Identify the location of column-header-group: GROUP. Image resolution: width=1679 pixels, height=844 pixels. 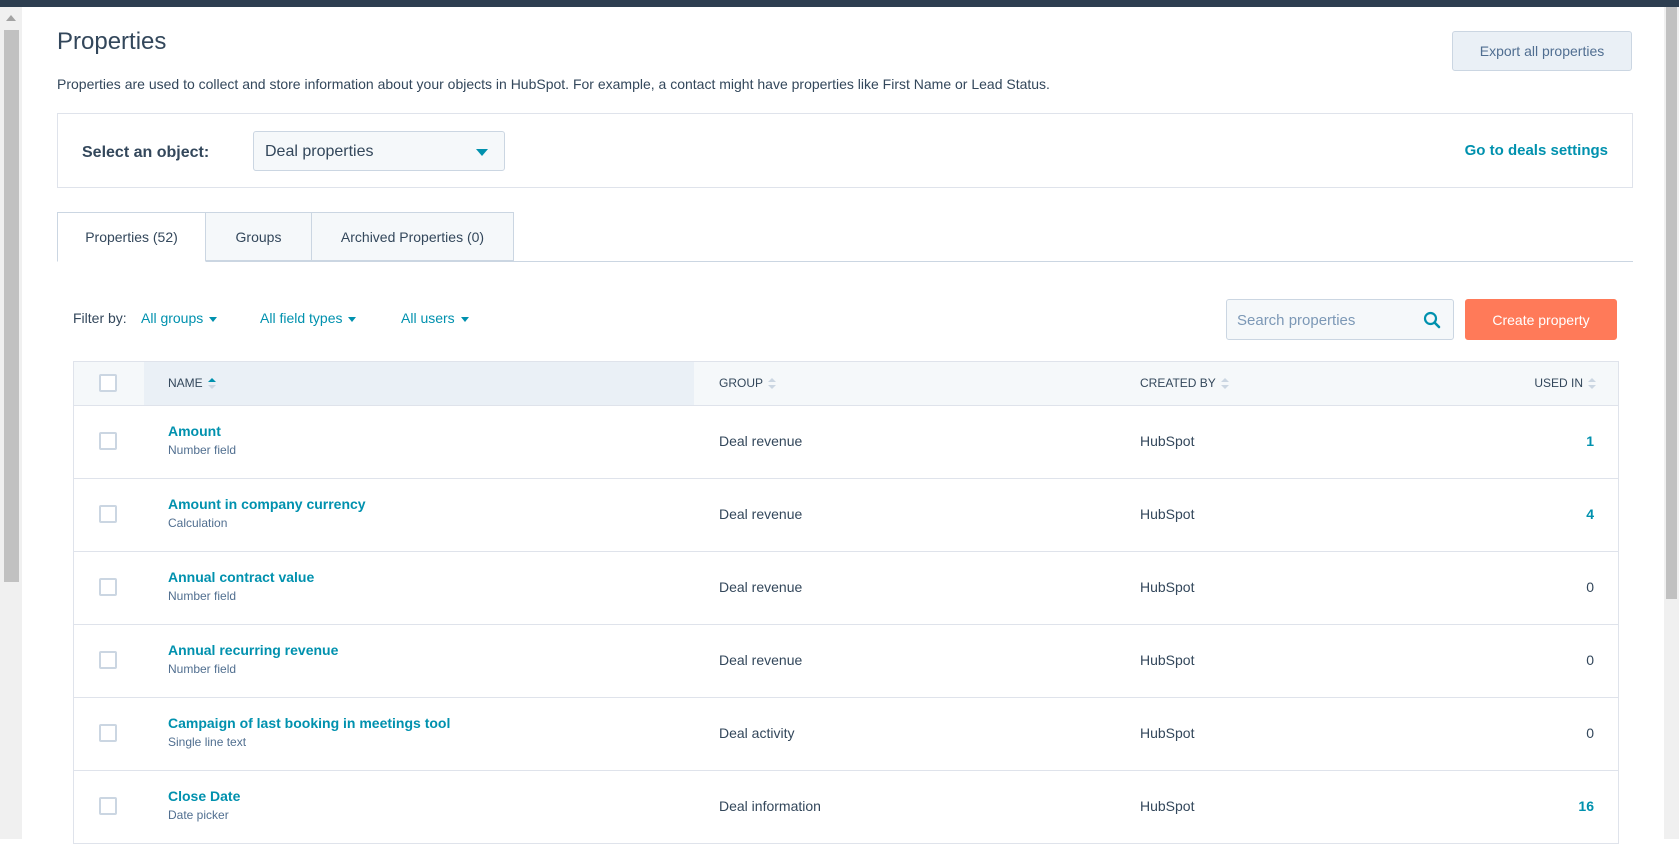
(748, 383).